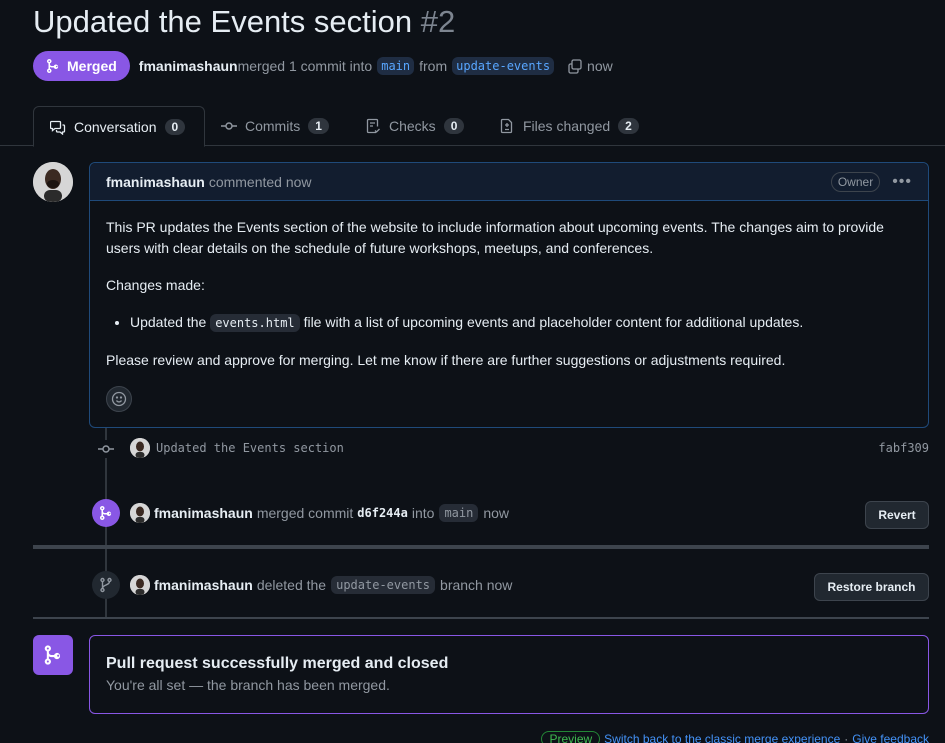 The image size is (945, 743). What do you see at coordinates (438, 21) in the screenshot?
I see `pr-number: #2` at bounding box center [438, 21].